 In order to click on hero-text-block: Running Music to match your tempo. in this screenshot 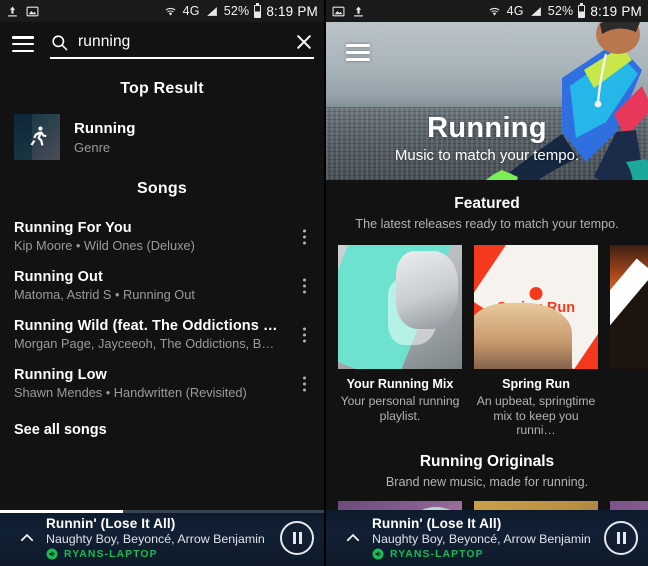, I will do `click(487, 138)`.